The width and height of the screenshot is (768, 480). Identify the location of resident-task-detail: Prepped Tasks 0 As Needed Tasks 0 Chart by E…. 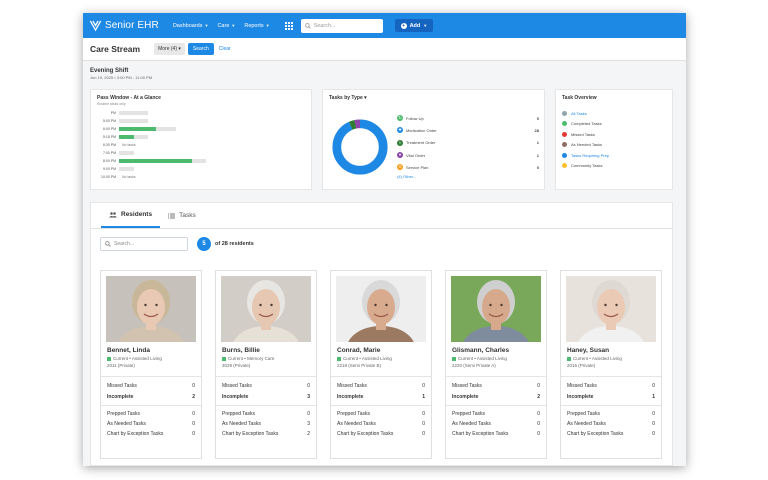
(151, 422).